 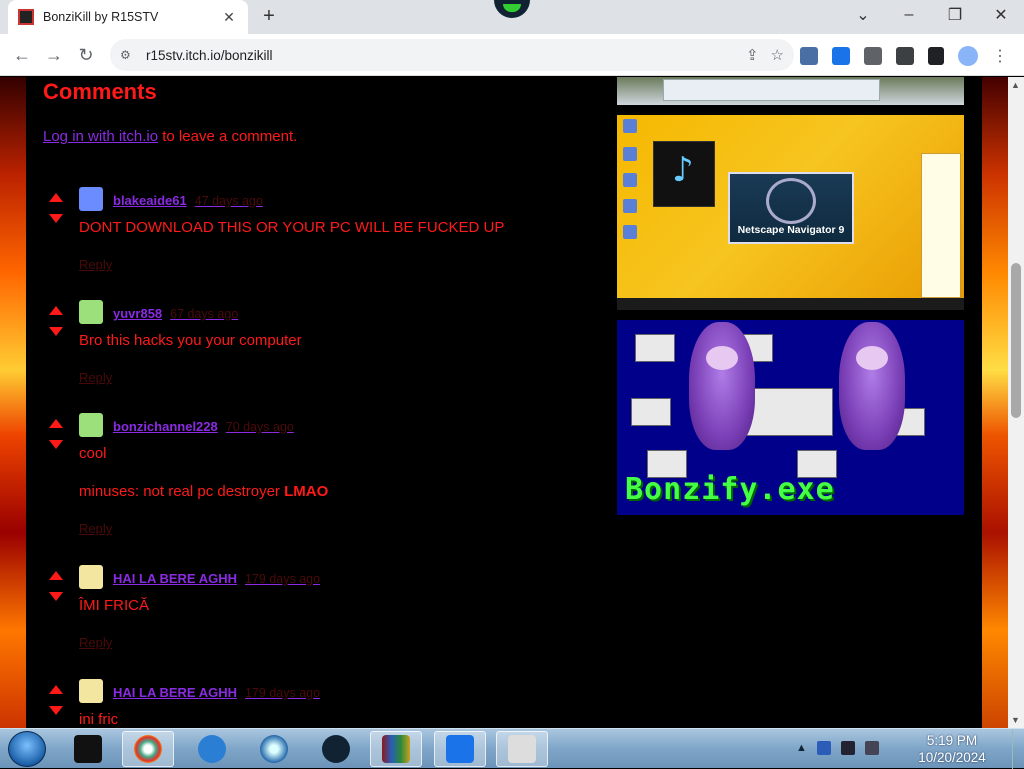 I want to click on screenshot-netscape: Netscape Navigator 9, so click(x=790, y=212).